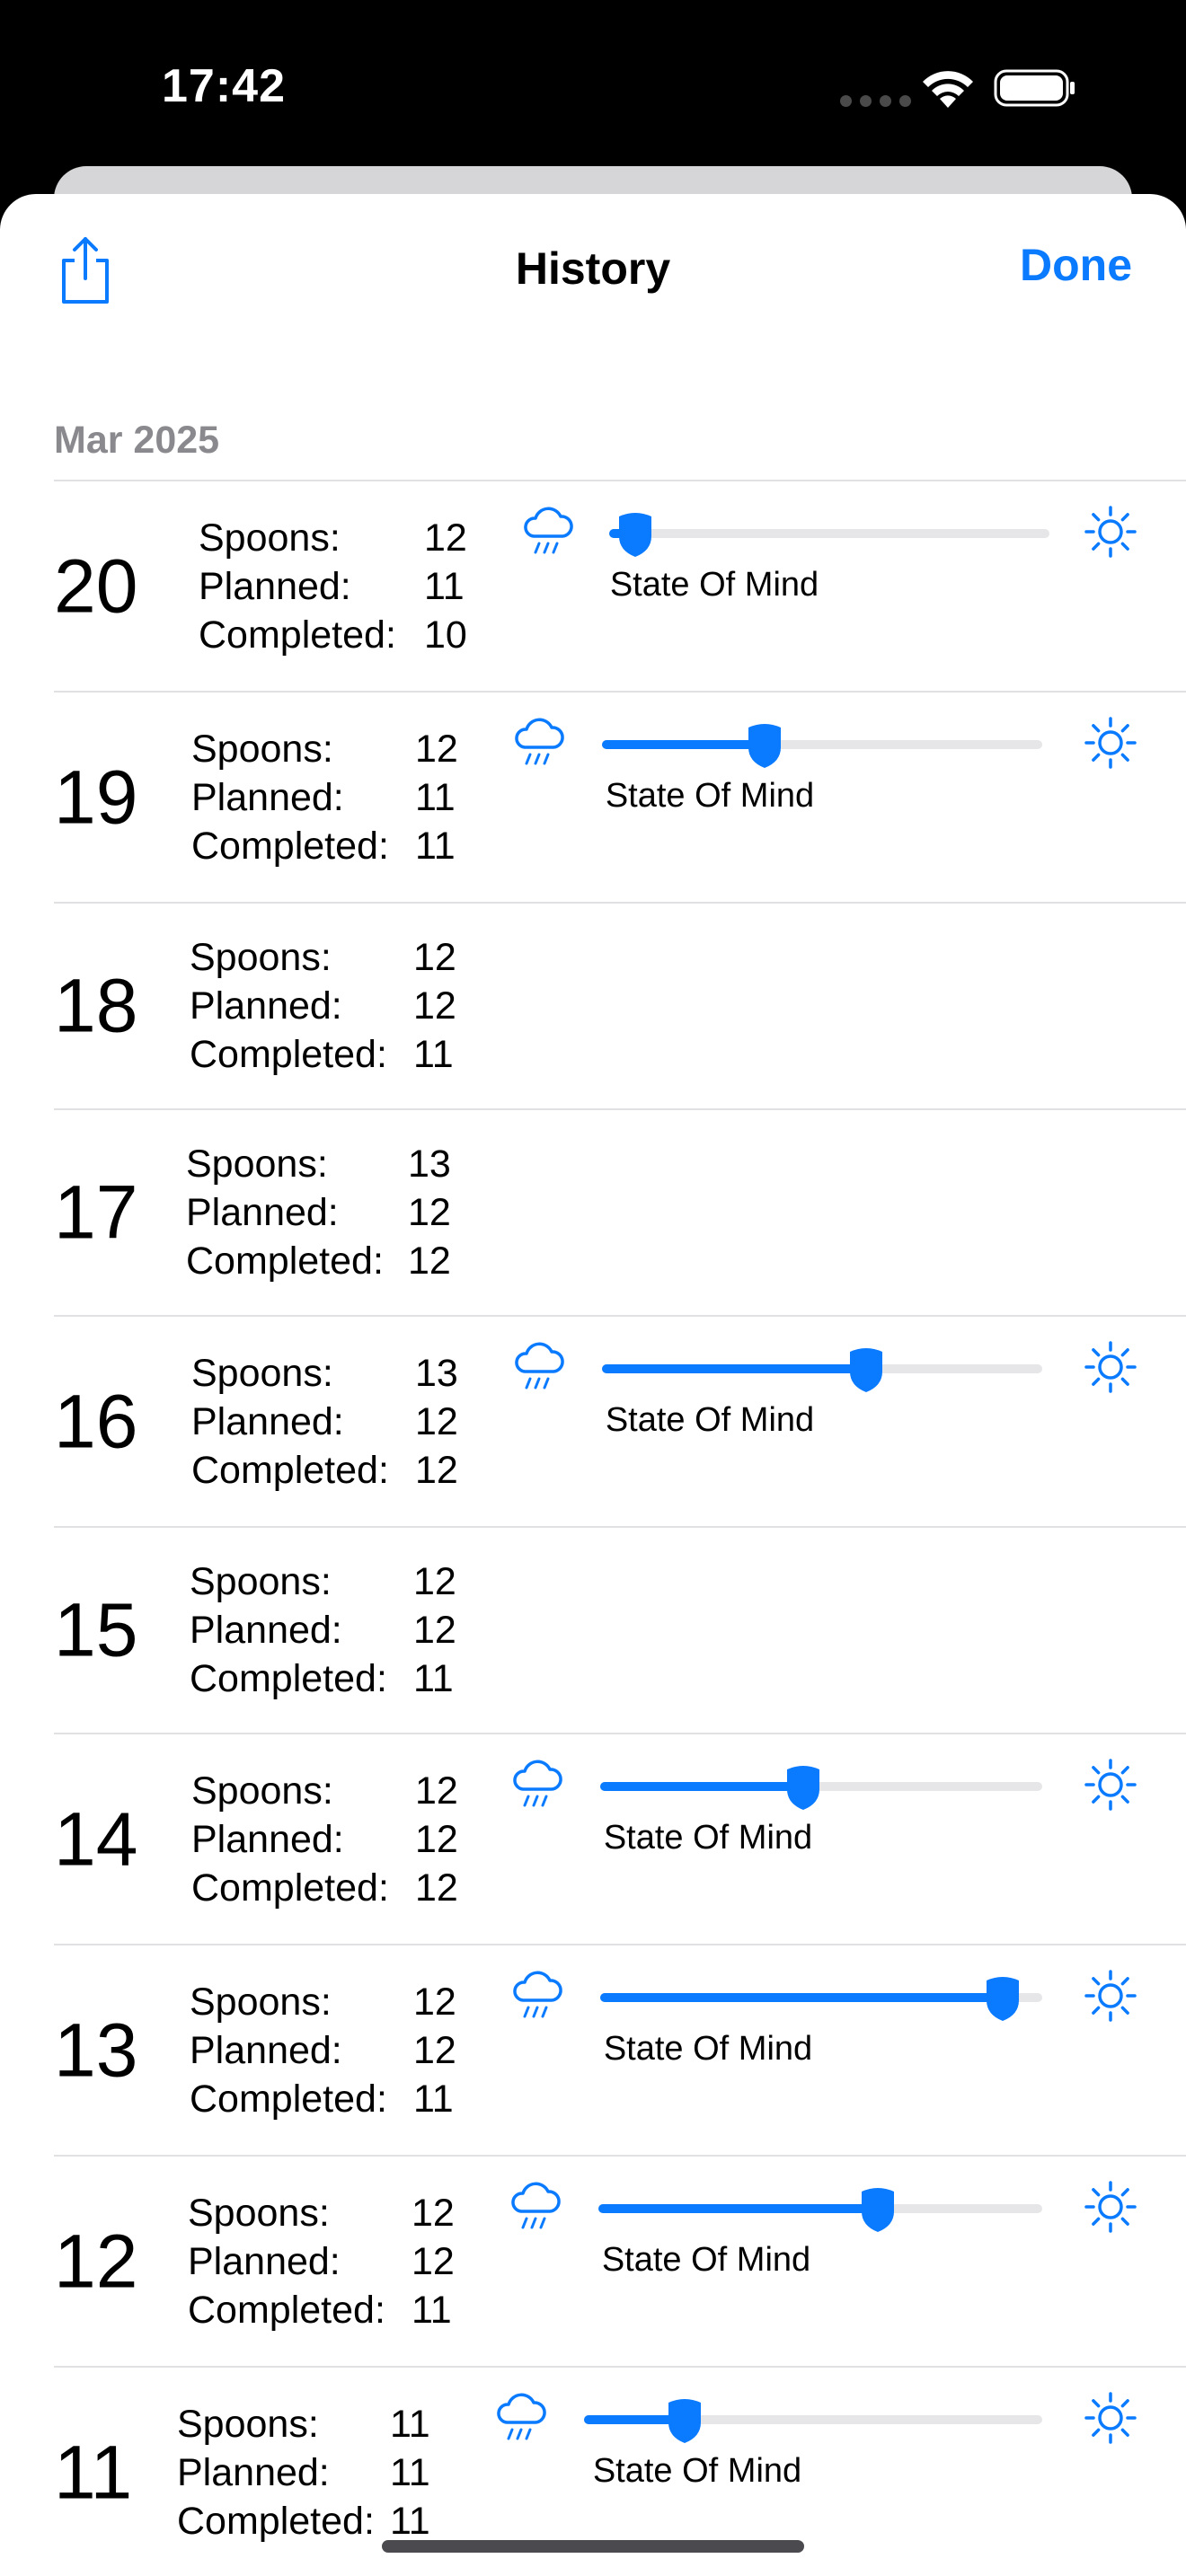 The image size is (1186, 2576). I want to click on section-header-month: Mar 2025, so click(137, 440).